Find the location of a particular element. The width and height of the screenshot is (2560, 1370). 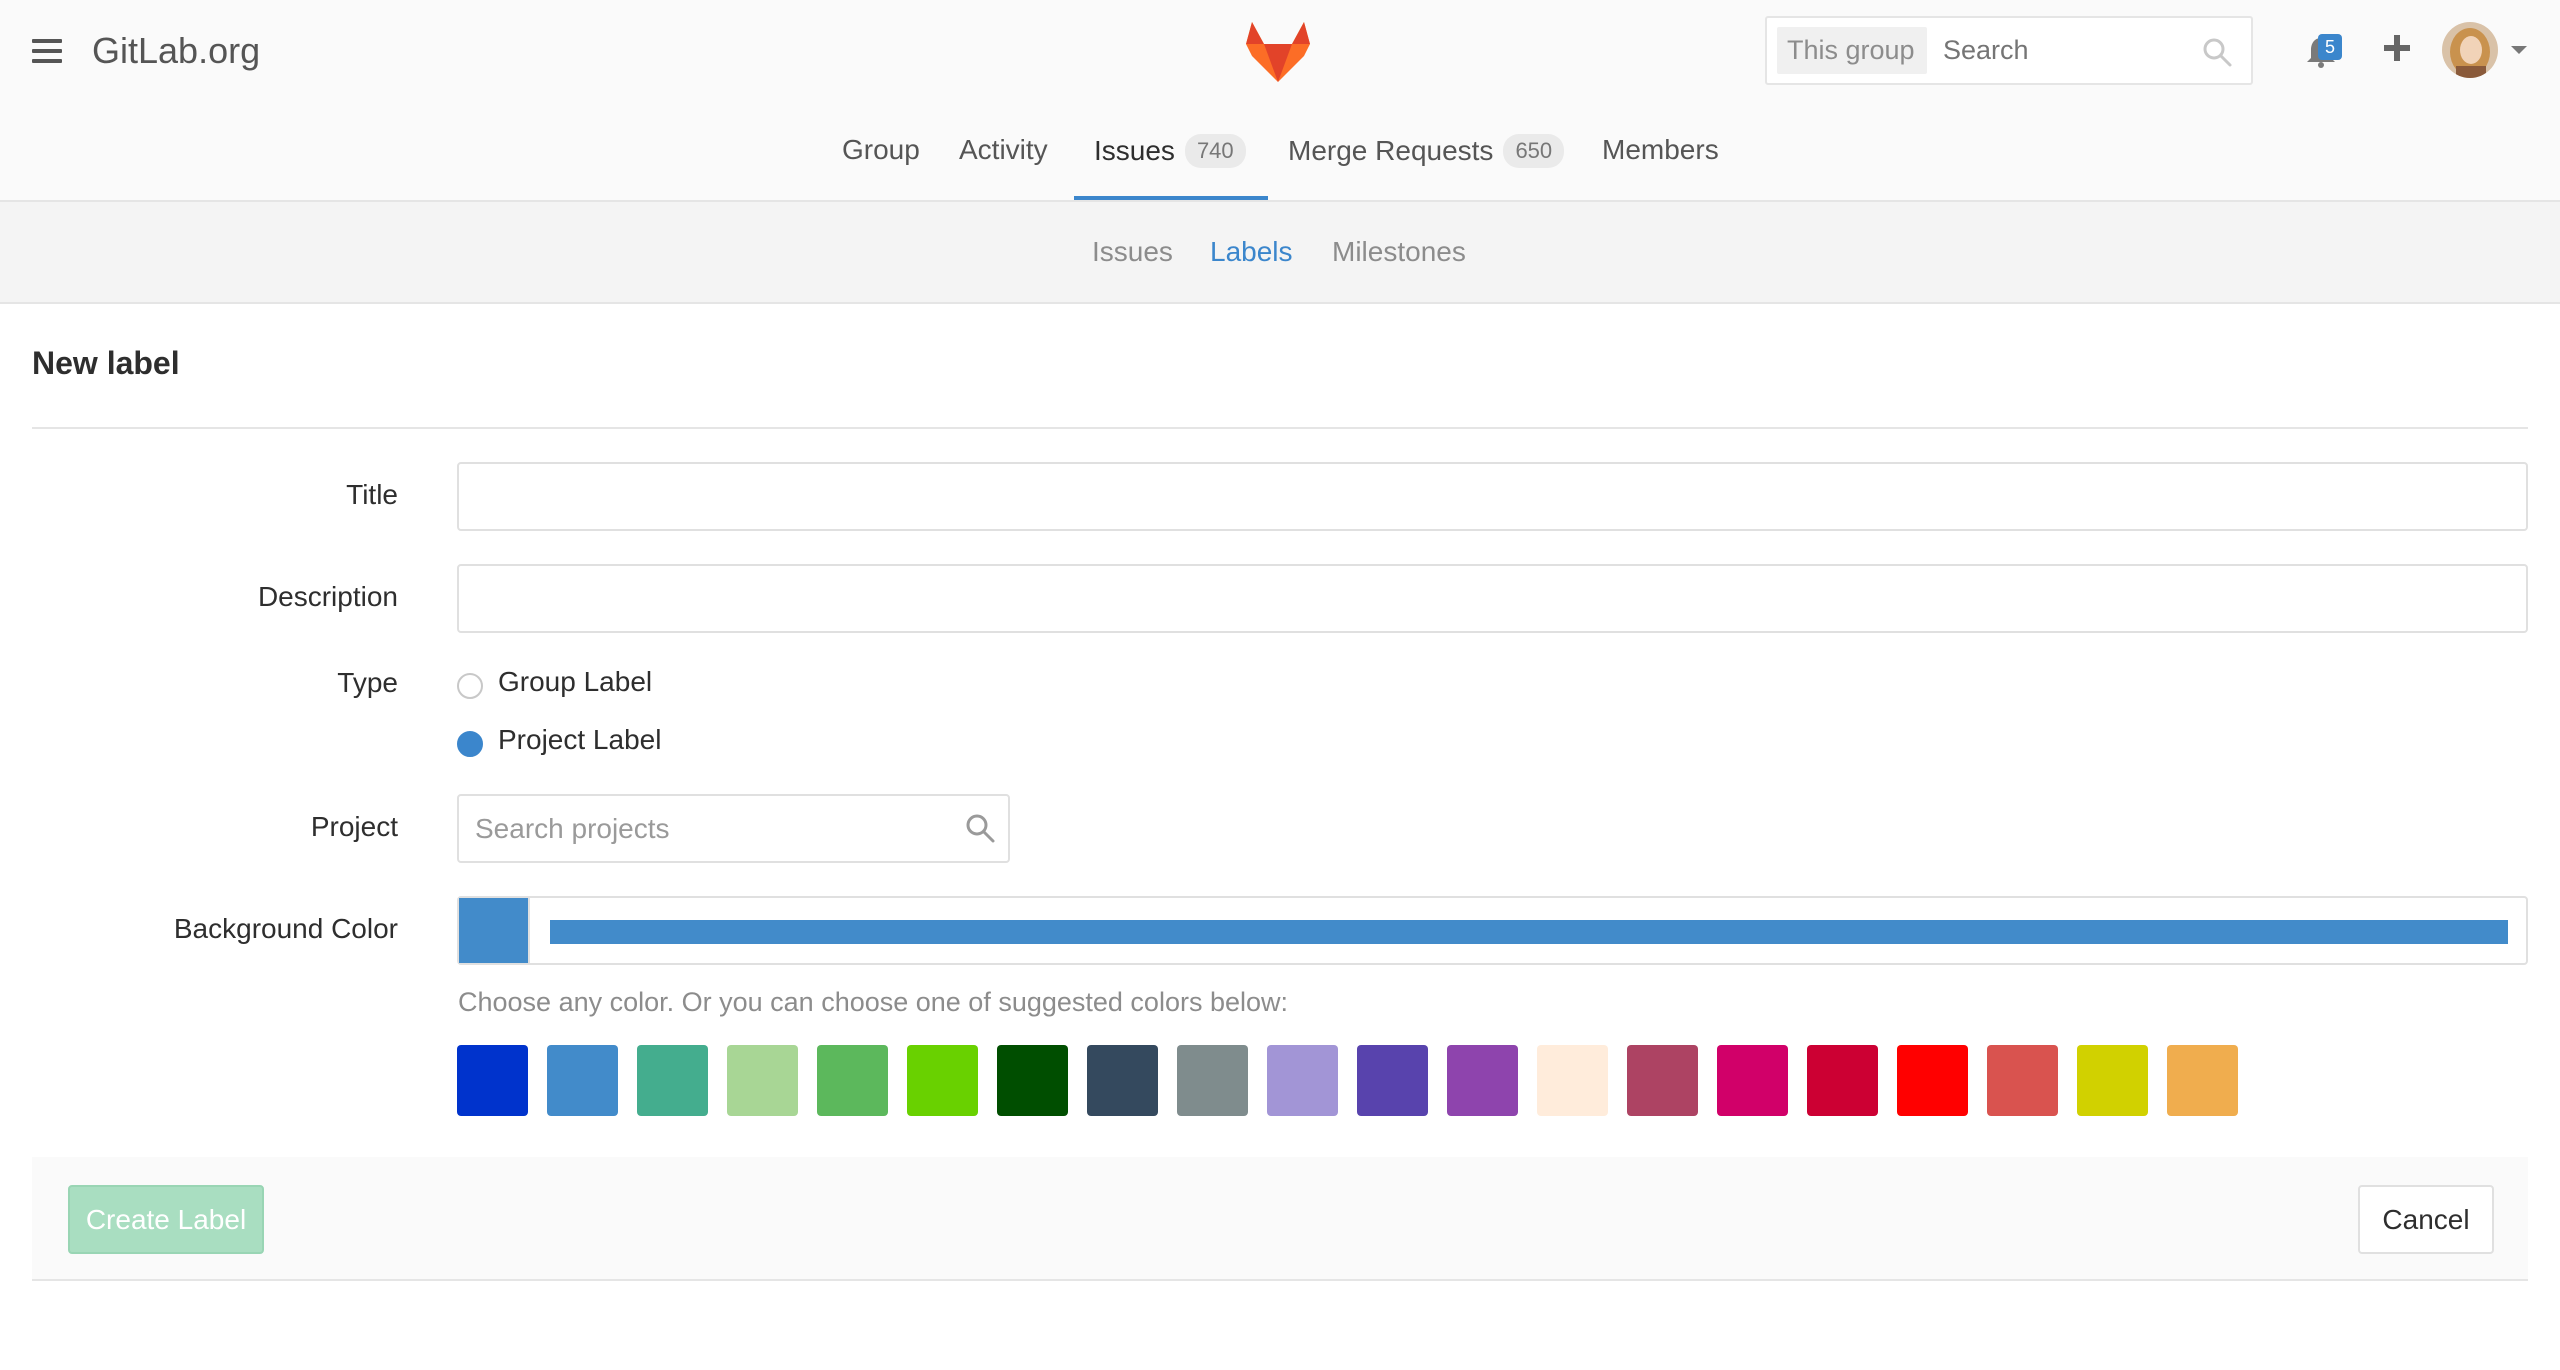

group-name: GitLab.org is located at coordinates (176, 51).